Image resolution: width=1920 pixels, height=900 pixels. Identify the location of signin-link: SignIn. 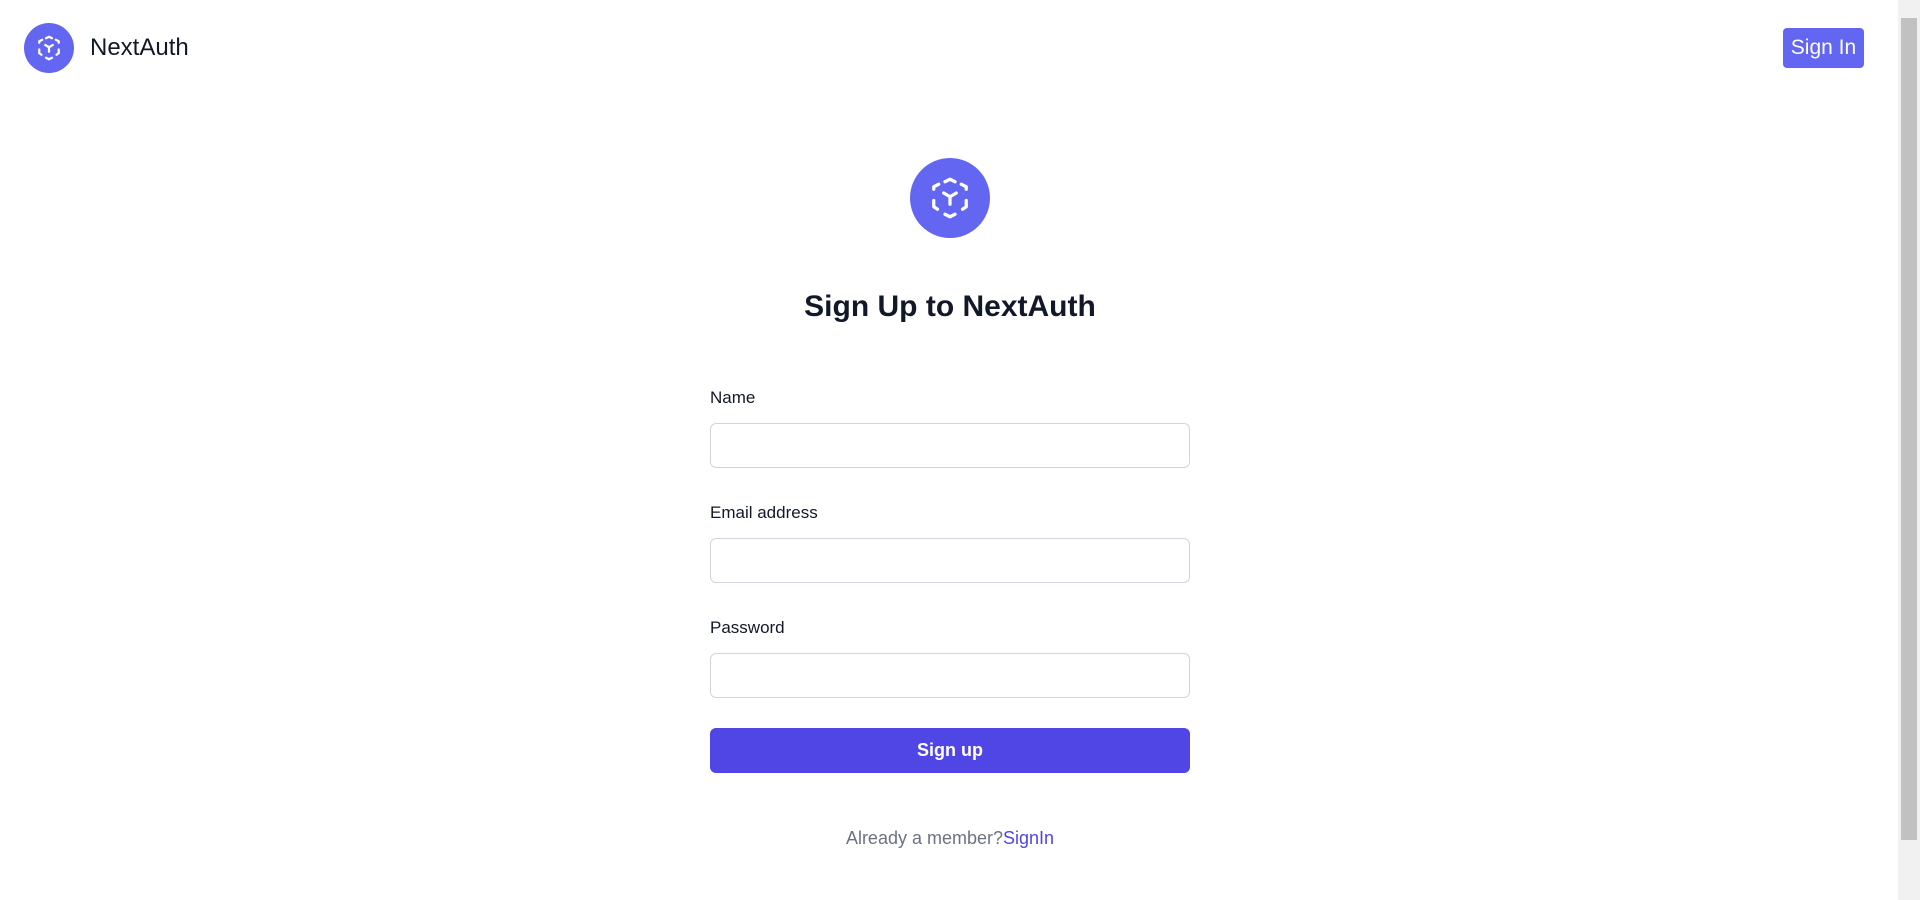
(1028, 838).